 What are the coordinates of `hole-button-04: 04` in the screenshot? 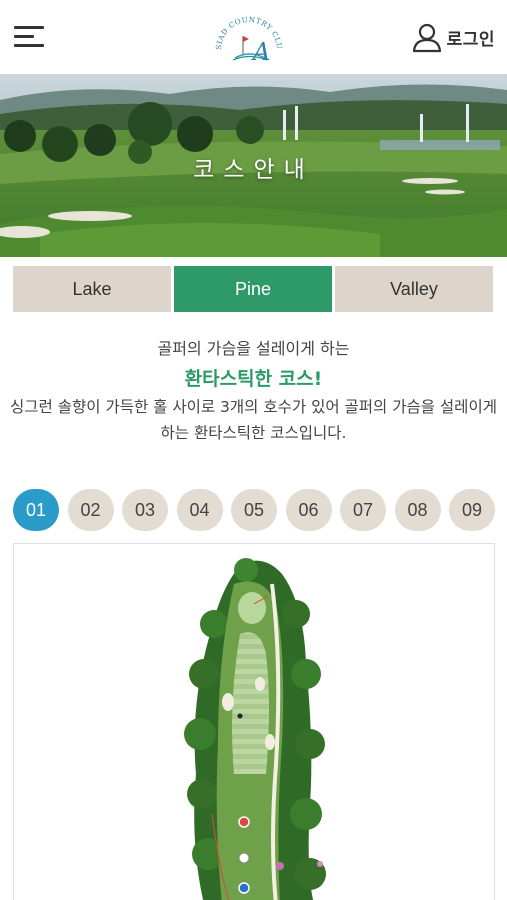 It's located at (199, 510).